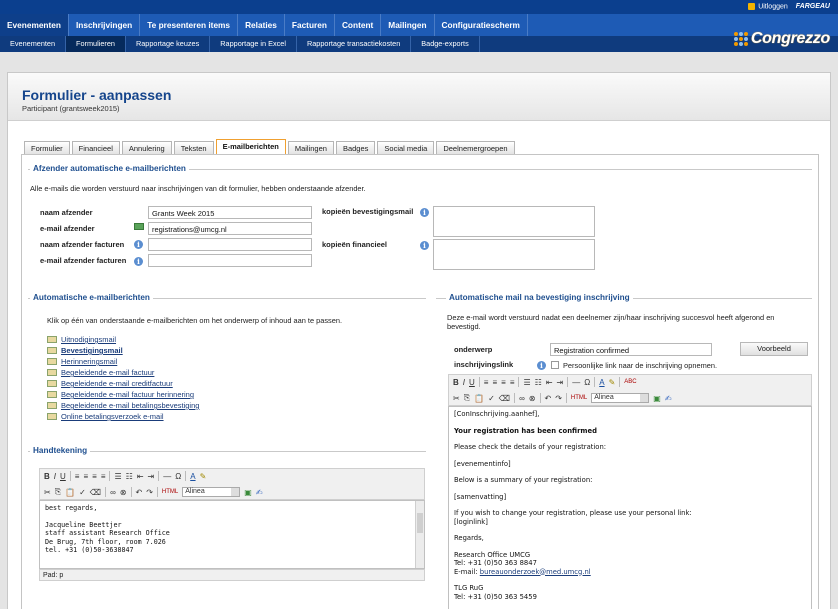  I want to click on mainnav-inschrijvingen: Inschrijvingen, so click(105, 25).